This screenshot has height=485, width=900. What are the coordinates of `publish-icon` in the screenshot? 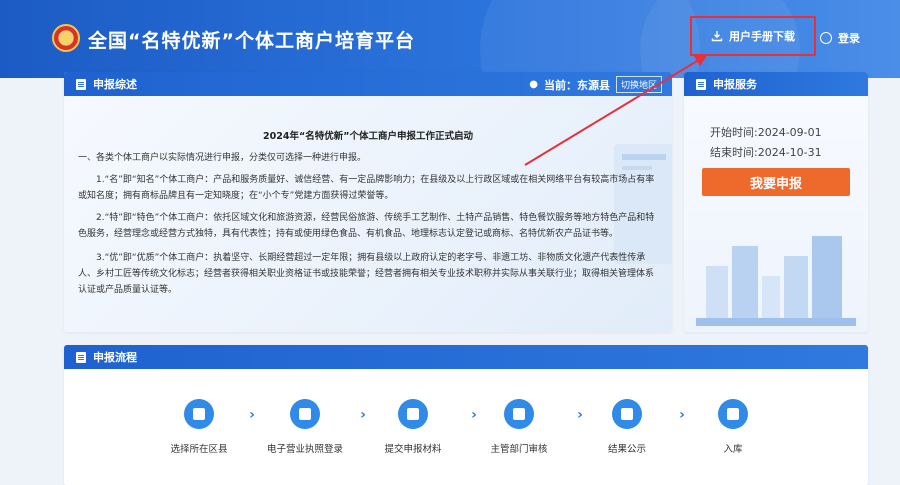 It's located at (627, 414).